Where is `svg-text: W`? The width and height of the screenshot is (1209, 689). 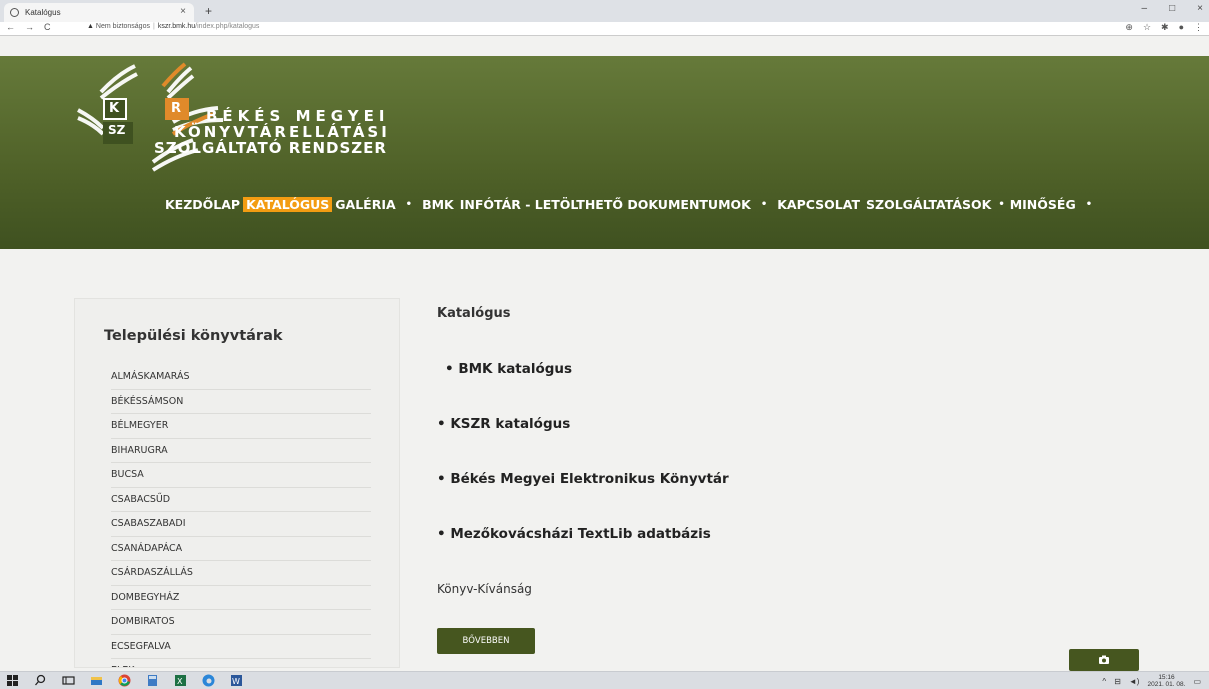
svg-text: W is located at coordinates (236, 681).